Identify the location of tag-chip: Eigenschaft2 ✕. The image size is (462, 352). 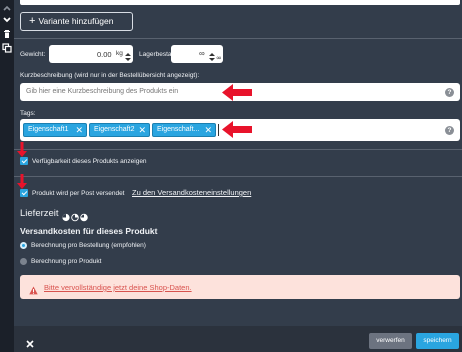
(119, 130).